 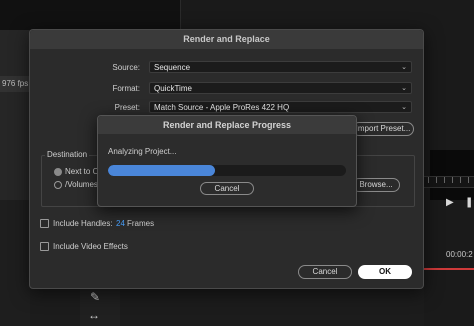 I want to click on slip-tool-icon: ↔, so click(x=94, y=315).